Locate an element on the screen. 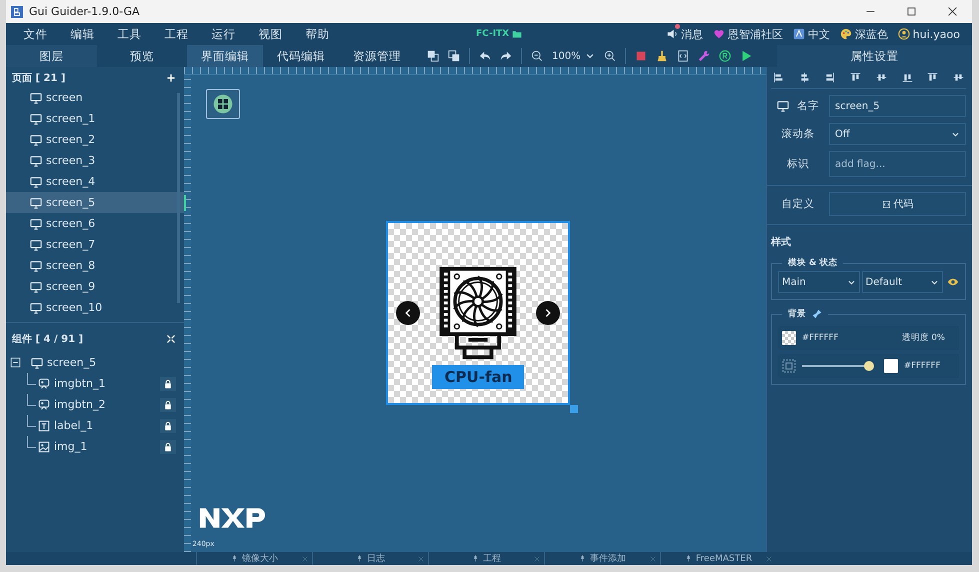 Image resolution: width=979 pixels, height=572 pixels. window-title: Gui Guider-1.9.0-GA is located at coordinates (85, 11).